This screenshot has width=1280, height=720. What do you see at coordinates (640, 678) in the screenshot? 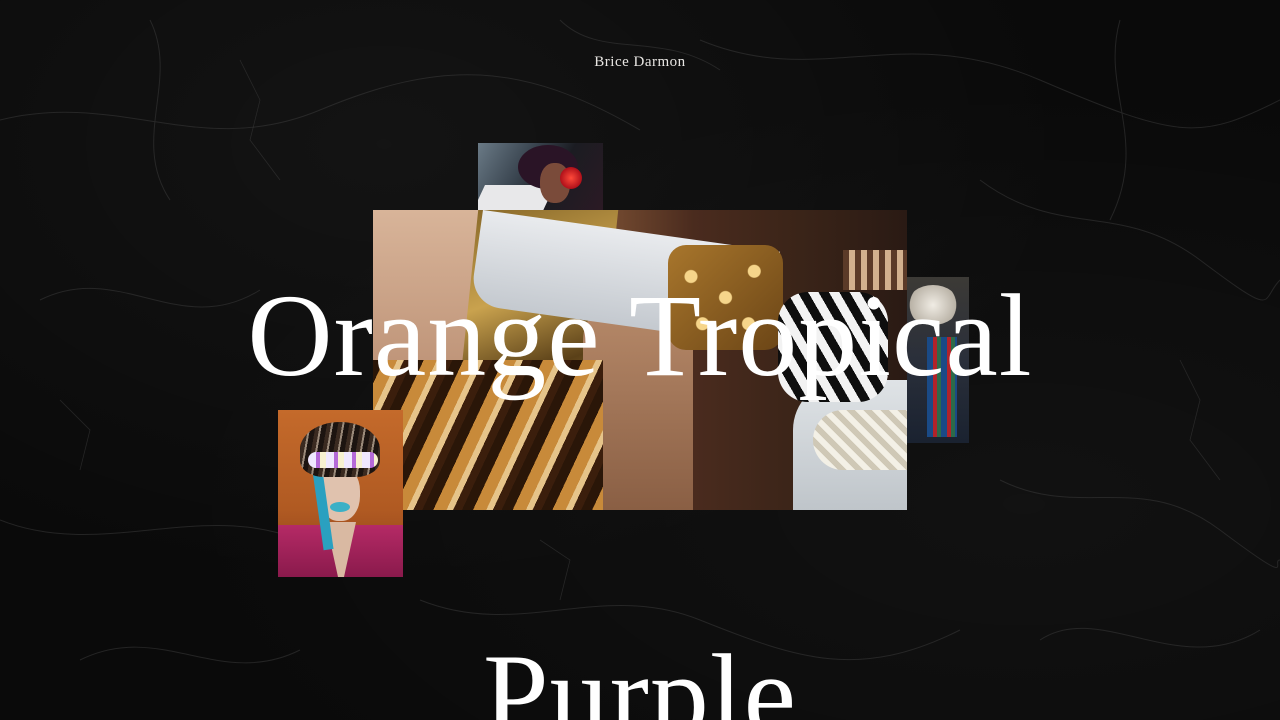
I see `next-slide-title: Purple` at bounding box center [640, 678].